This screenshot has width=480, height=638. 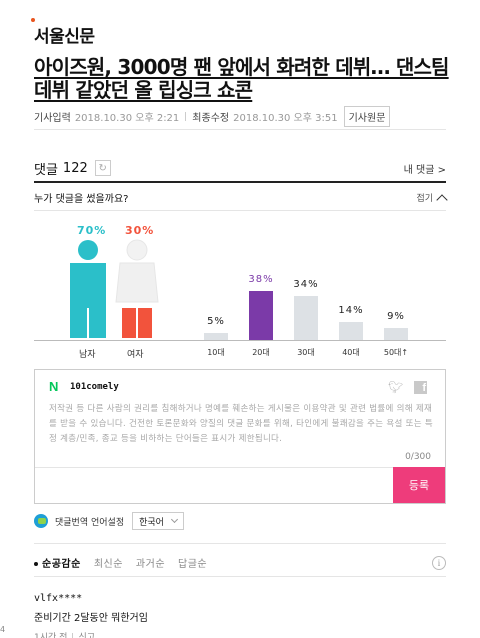 What do you see at coordinates (150, 562) in the screenshot?
I see `sort-tab-oldest: 과거순` at bounding box center [150, 562].